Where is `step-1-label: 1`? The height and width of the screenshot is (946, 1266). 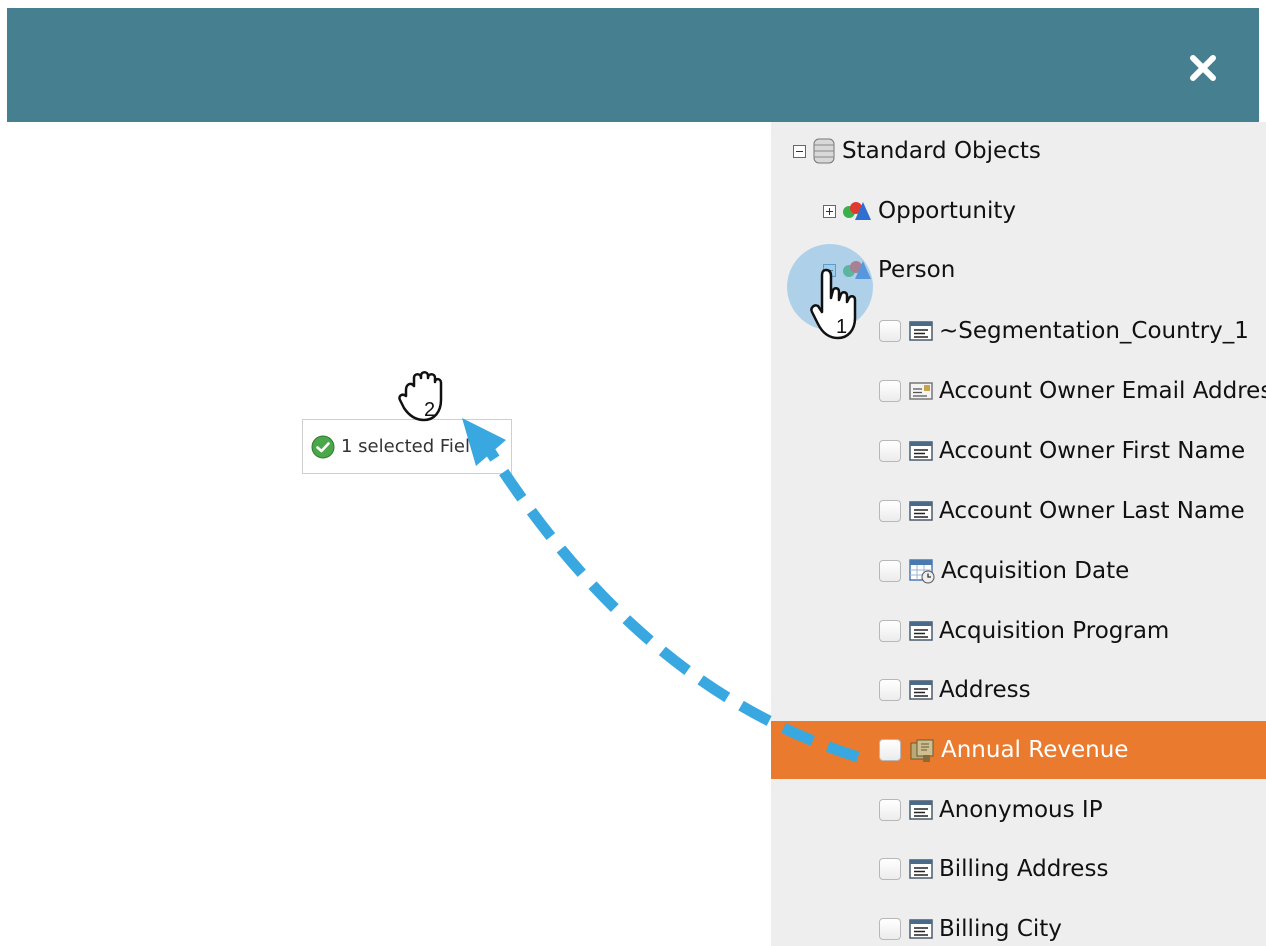
step-1-label: 1 is located at coordinates (841, 327).